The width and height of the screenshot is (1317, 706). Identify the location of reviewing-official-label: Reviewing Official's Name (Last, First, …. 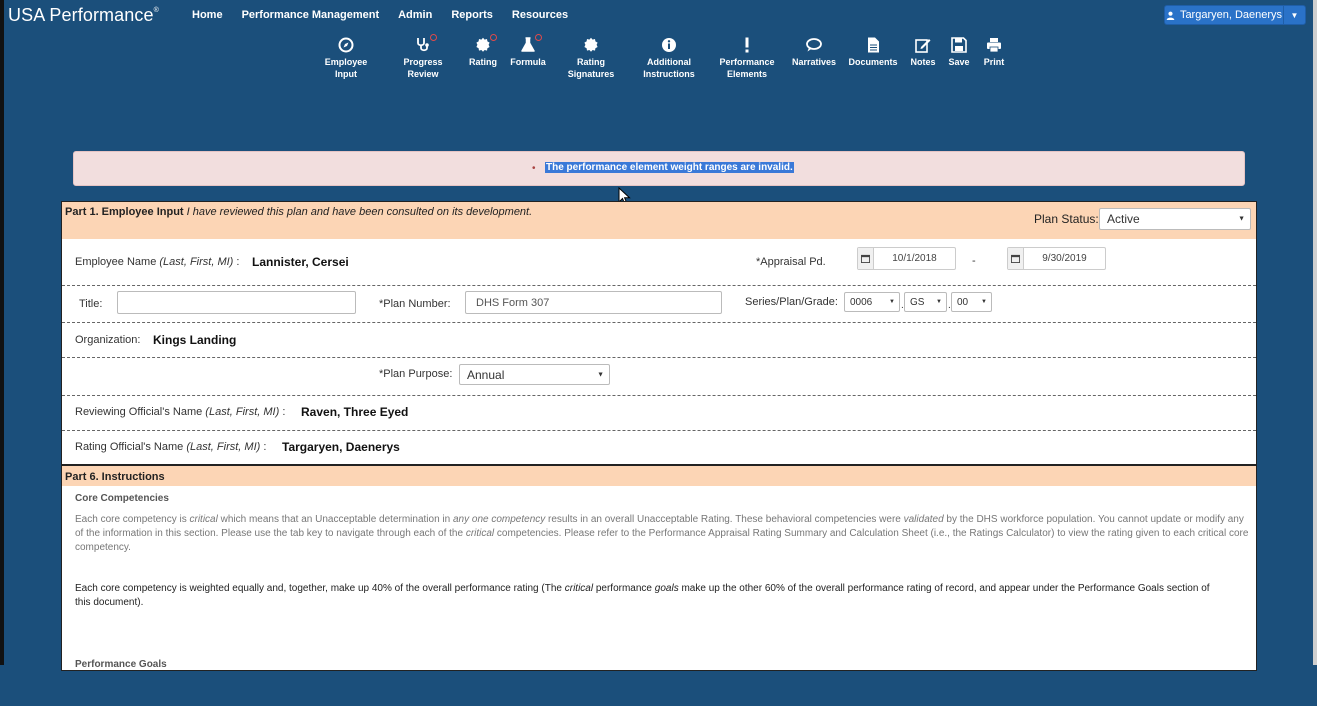
(180, 412).